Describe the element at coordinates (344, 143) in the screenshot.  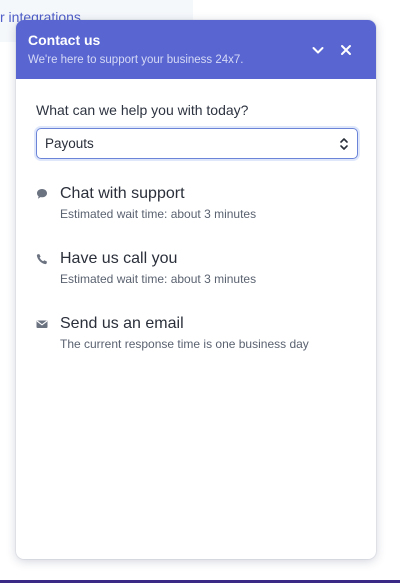
I see `select-arrows-icon` at that location.